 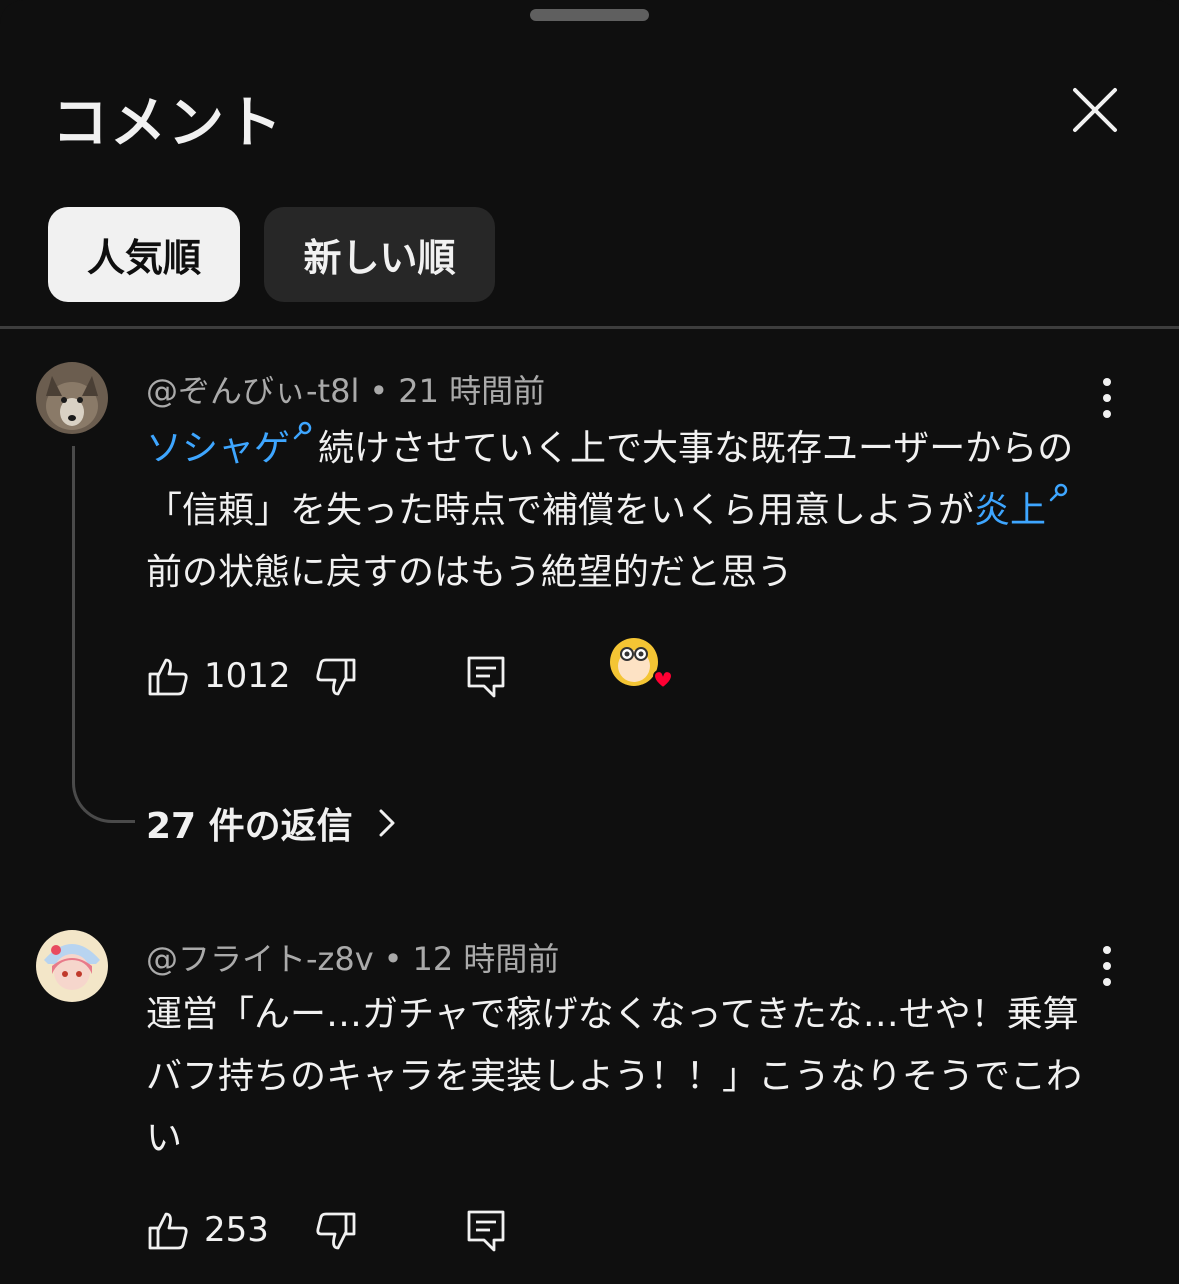 What do you see at coordinates (472, 391) in the screenshot?
I see `comment-time: 21 時間前` at bounding box center [472, 391].